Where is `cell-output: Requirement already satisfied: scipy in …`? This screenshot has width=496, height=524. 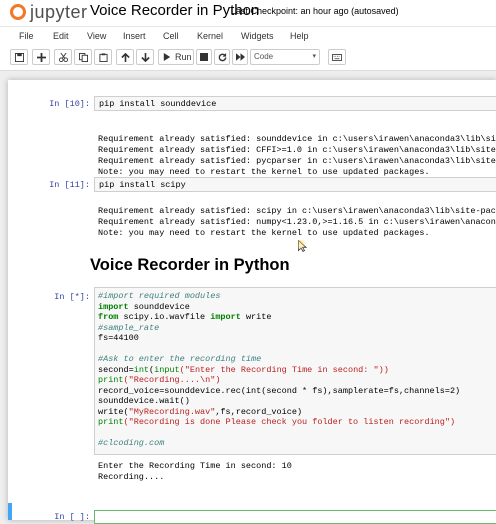 cell-output: Requirement already satisfied: scipy in … is located at coordinates (297, 222).